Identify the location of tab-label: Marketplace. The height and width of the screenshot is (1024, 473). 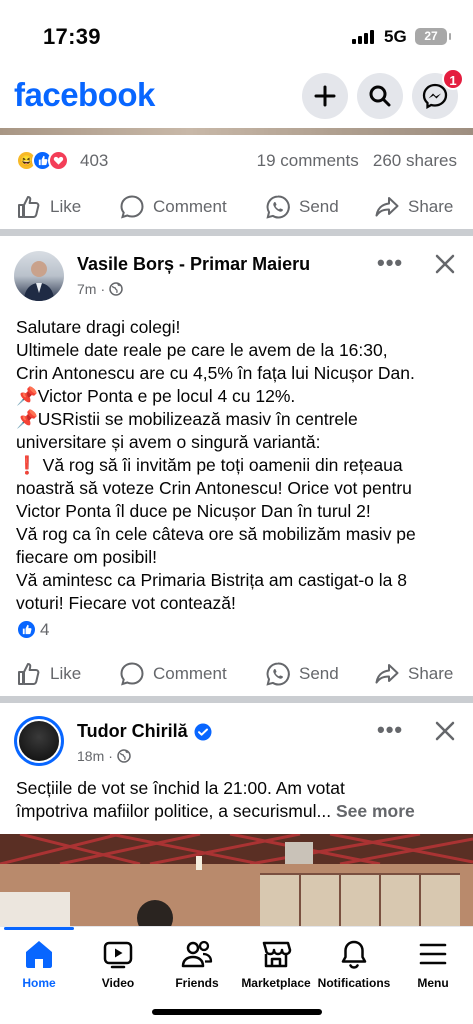
(276, 983).